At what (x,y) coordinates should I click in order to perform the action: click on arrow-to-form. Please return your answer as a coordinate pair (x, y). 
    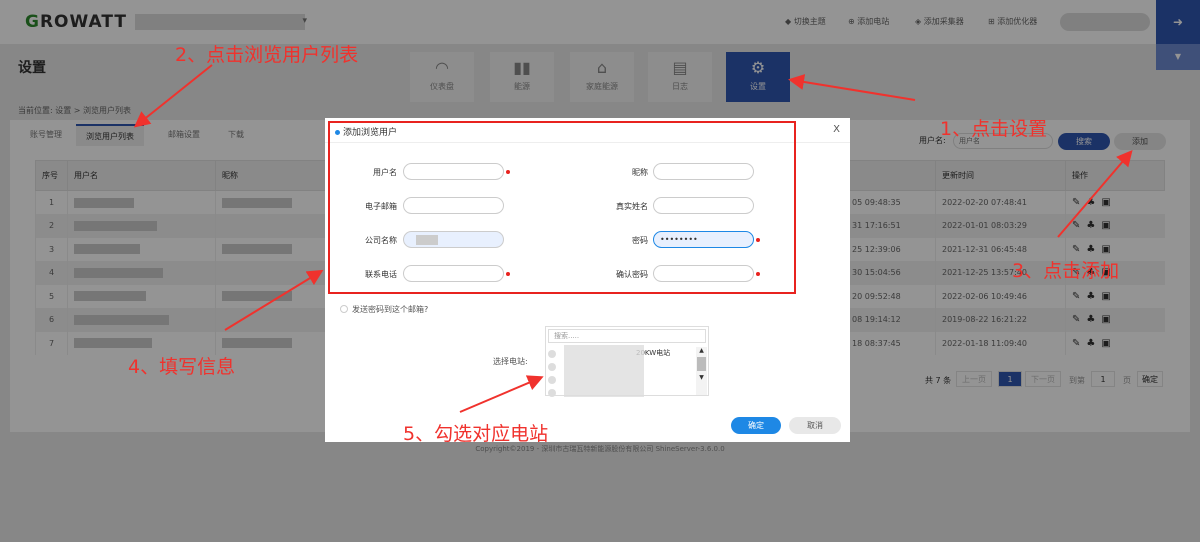
    Looking at the image, I should click on (274, 300).